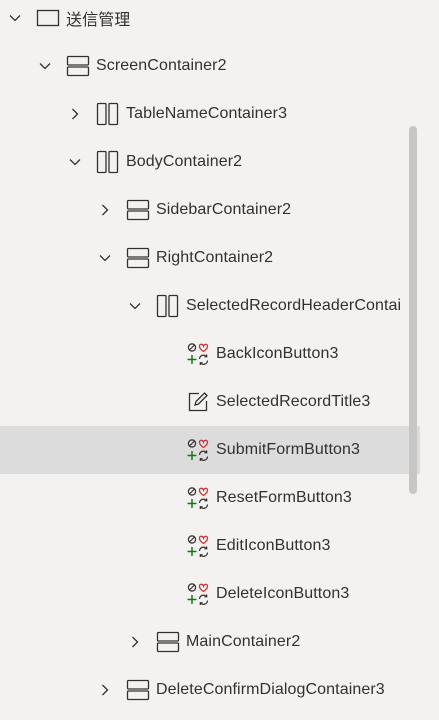  What do you see at coordinates (210, 21) in the screenshot?
I see `tree-item-screen: 送信管理` at bounding box center [210, 21].